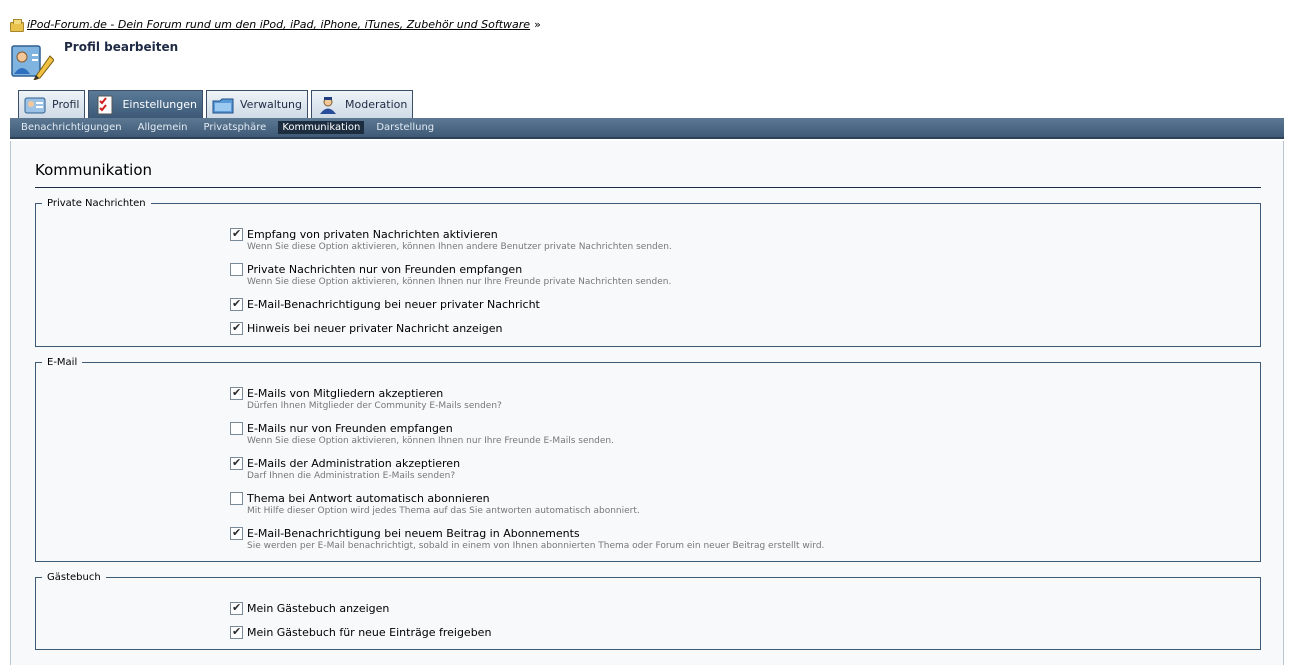 Image resolution: width=1293 pixels, height=665 pixels. What do you see at coordinates (96, 203) in the screenshot?
I see `fieldset-legend: Private Nachrichten` at bounding box center [96, 203].